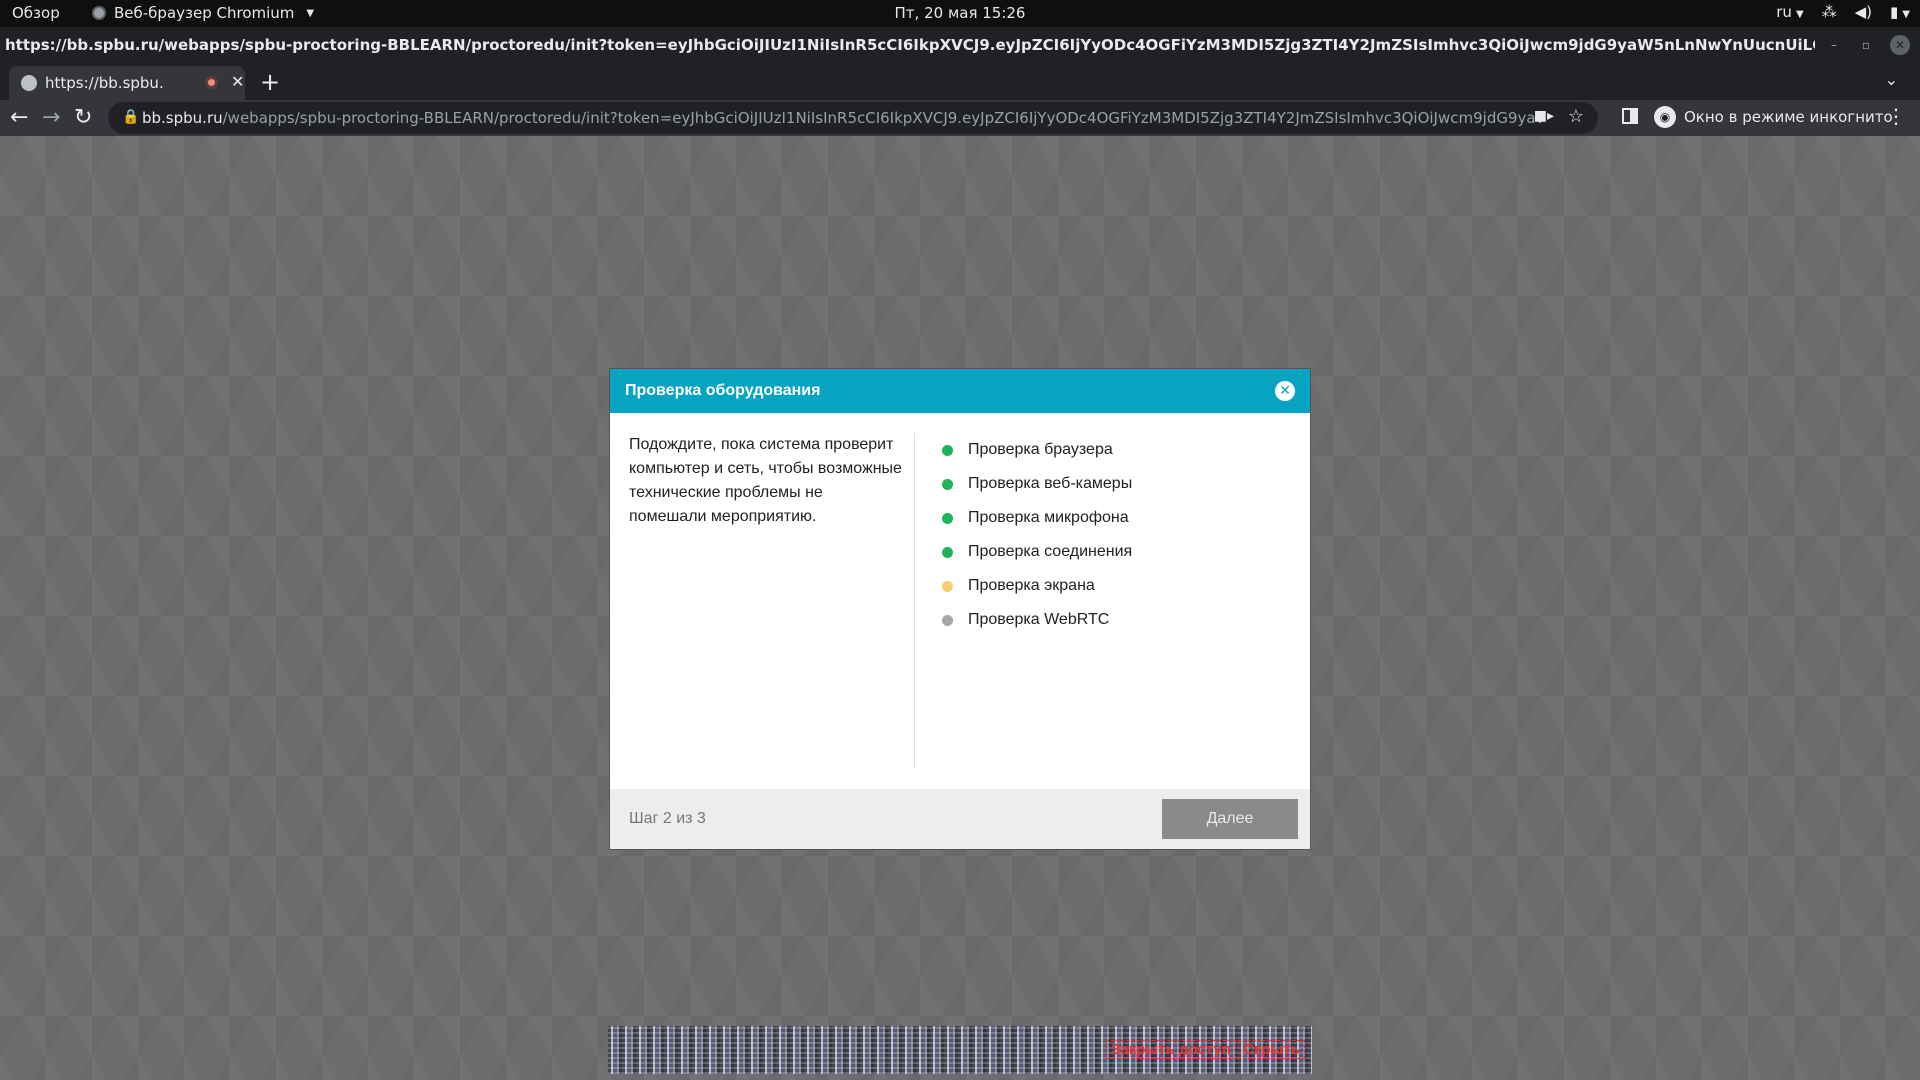 This screenshot has height=1080, width=1920. I want to click on system-tray: ru ▼ ⁂ ◀) ▮ ▼, so click(1843, 12).